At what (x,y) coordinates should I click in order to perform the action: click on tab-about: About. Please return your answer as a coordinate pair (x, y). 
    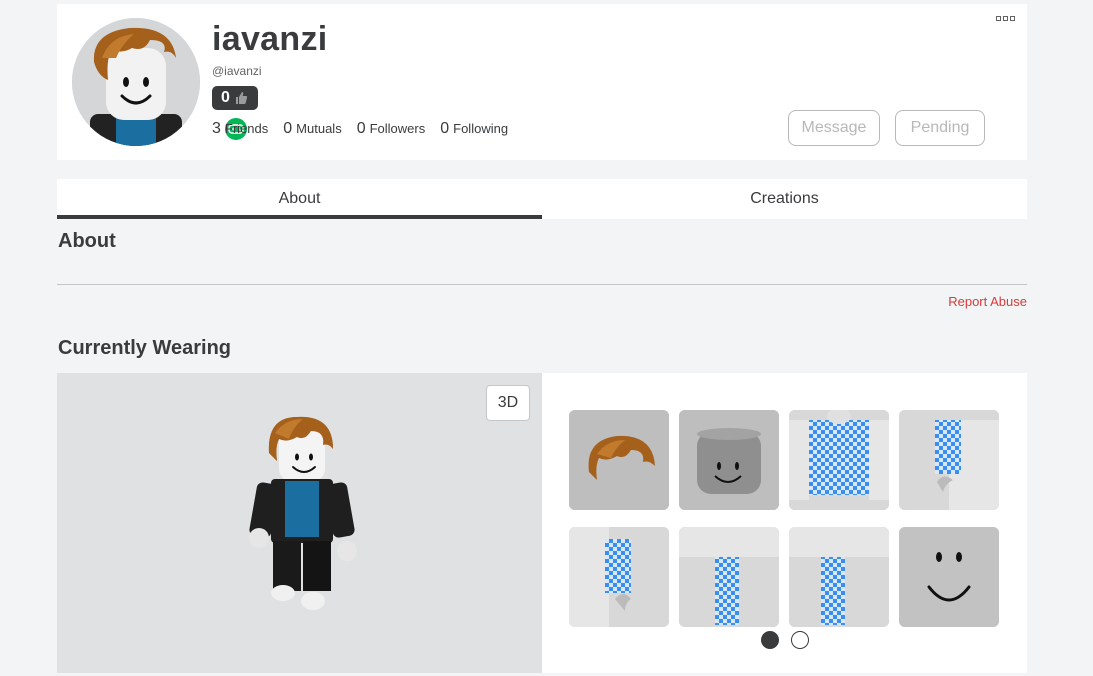
    Looking at the image, I should click on (299, 199).